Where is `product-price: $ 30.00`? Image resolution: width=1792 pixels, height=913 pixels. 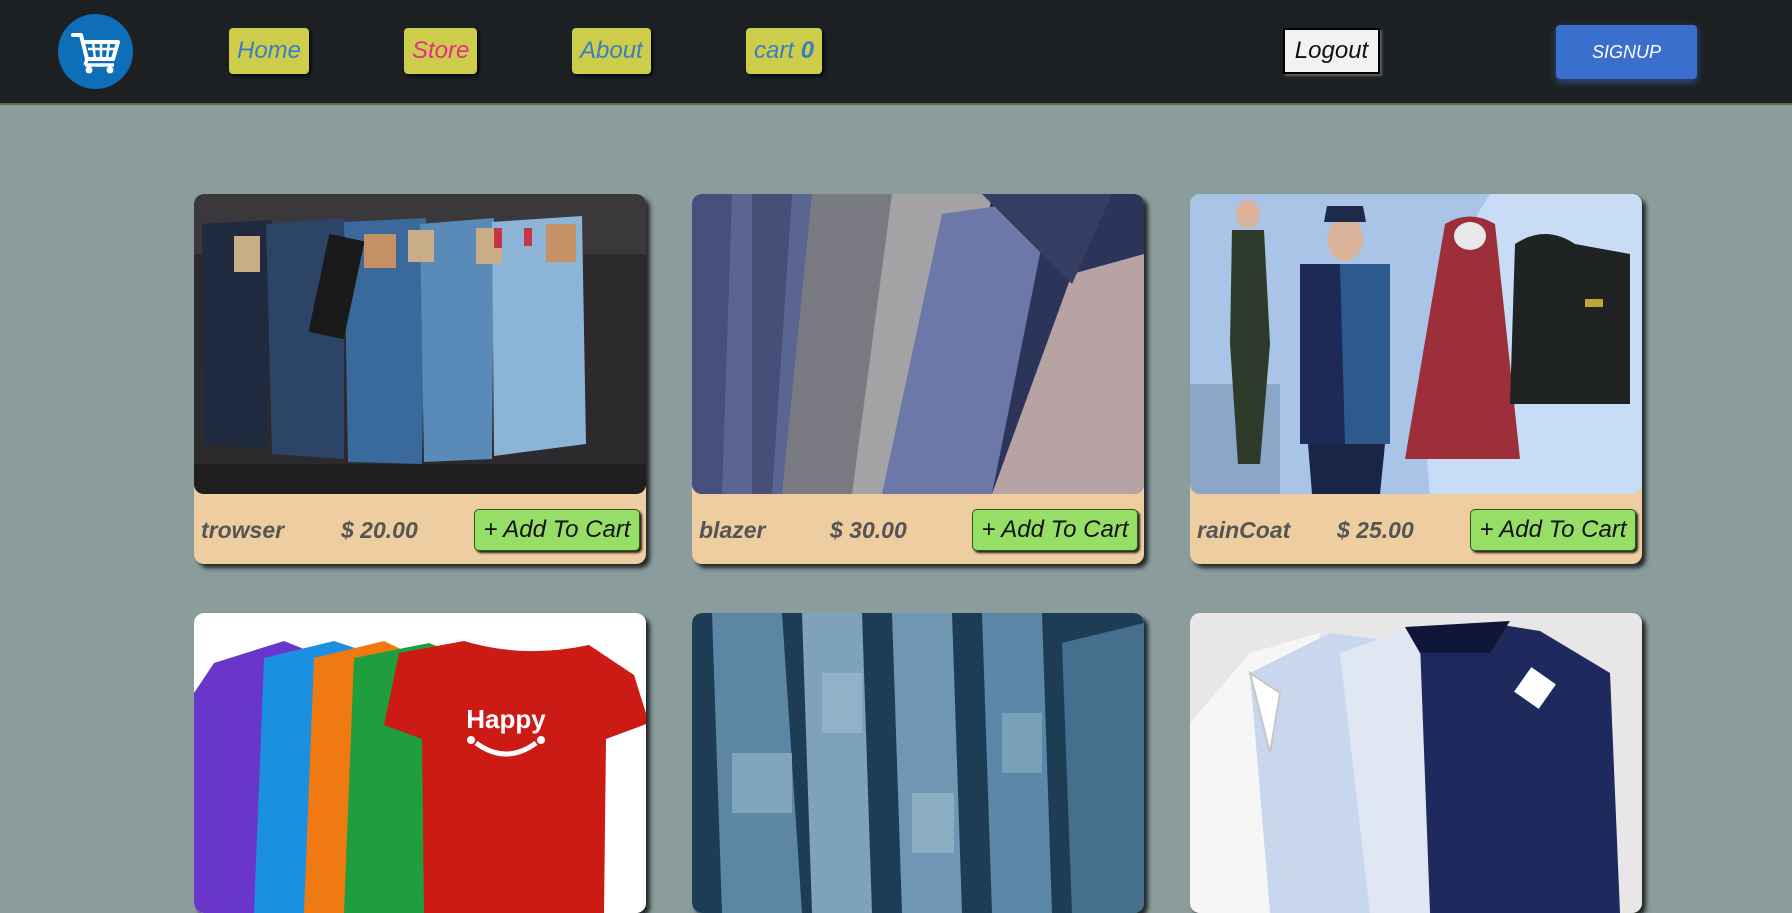 product-price: $ 30.00 is located at coordinates (868, 530).